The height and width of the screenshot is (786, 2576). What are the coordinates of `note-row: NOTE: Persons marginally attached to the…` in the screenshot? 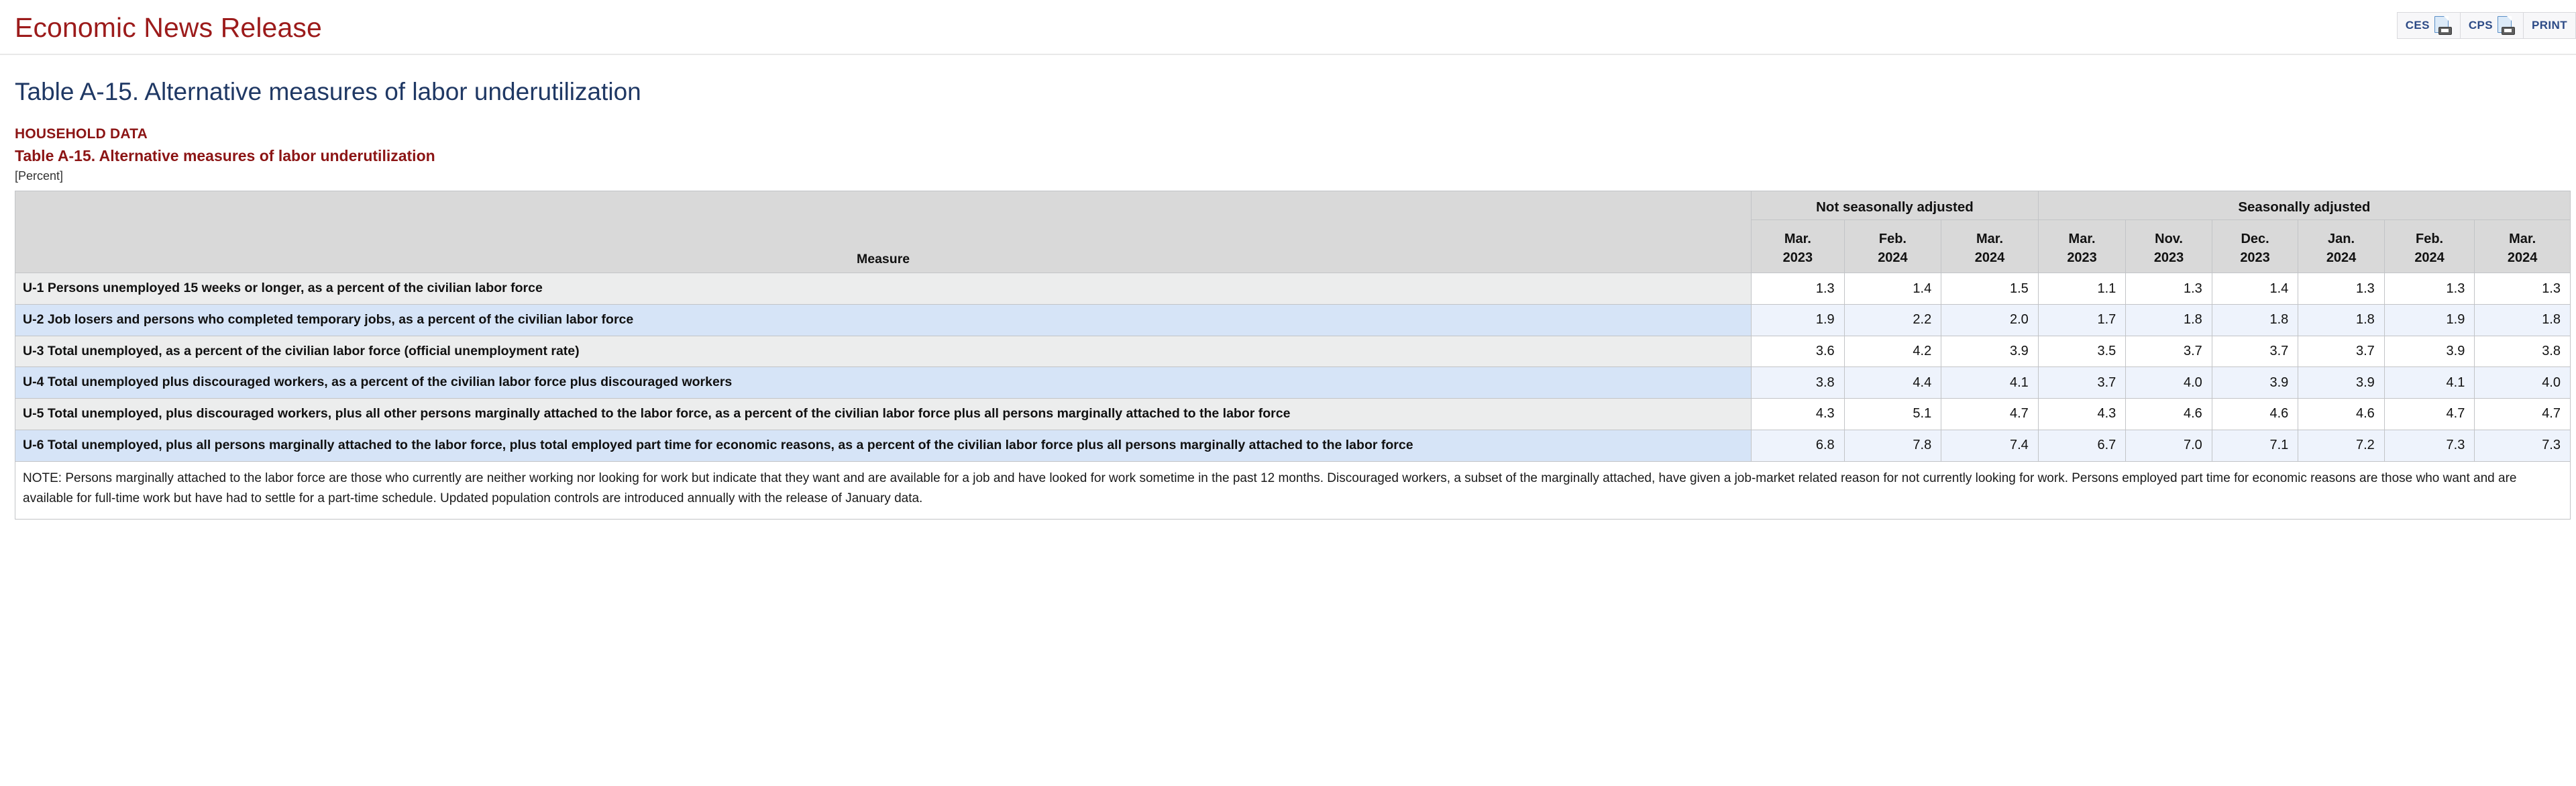 It's located at (1293, 490).